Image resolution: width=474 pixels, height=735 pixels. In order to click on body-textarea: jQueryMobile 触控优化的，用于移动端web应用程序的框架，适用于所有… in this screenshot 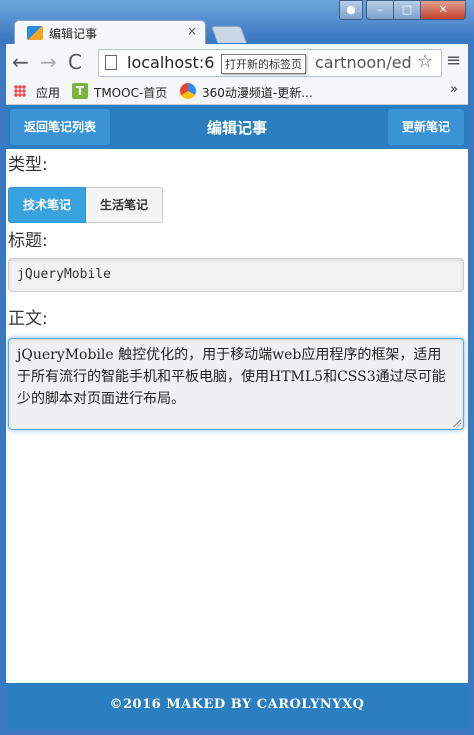, I will do `click(236, 384)`.